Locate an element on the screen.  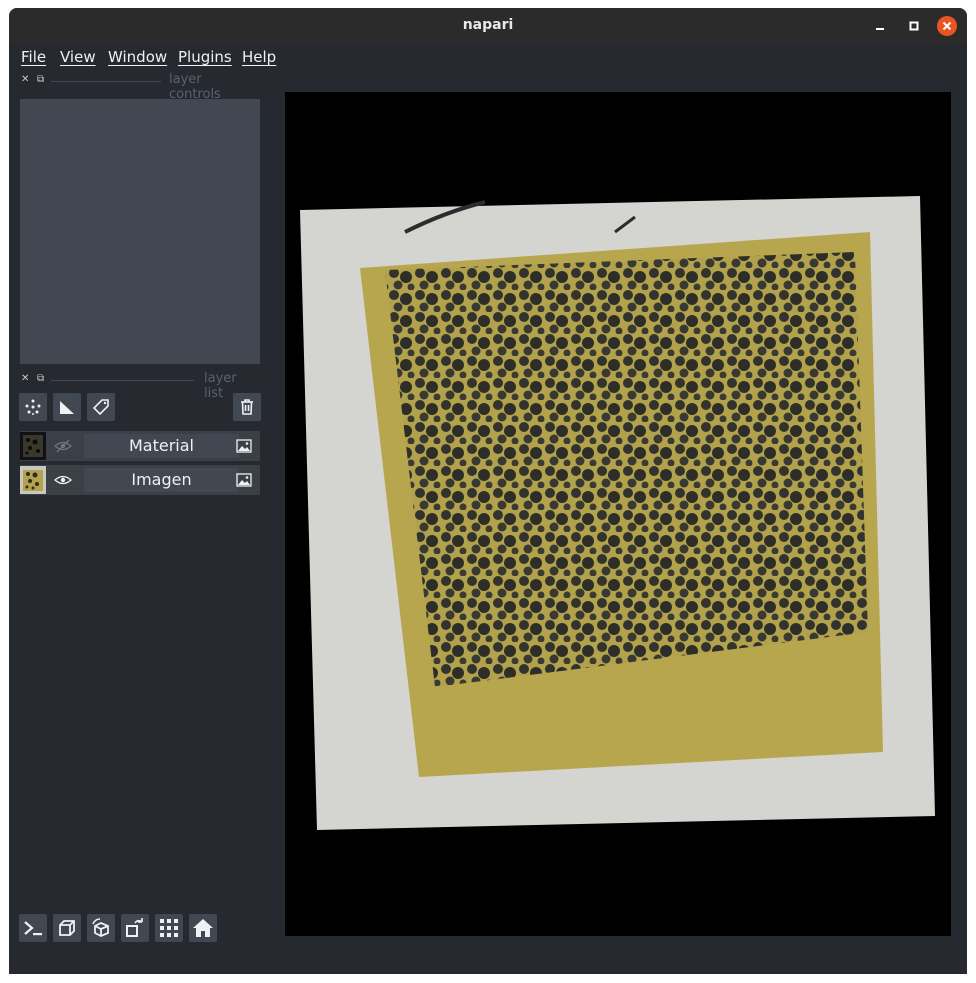
menu-file: File is located at coordinates (33, 57).